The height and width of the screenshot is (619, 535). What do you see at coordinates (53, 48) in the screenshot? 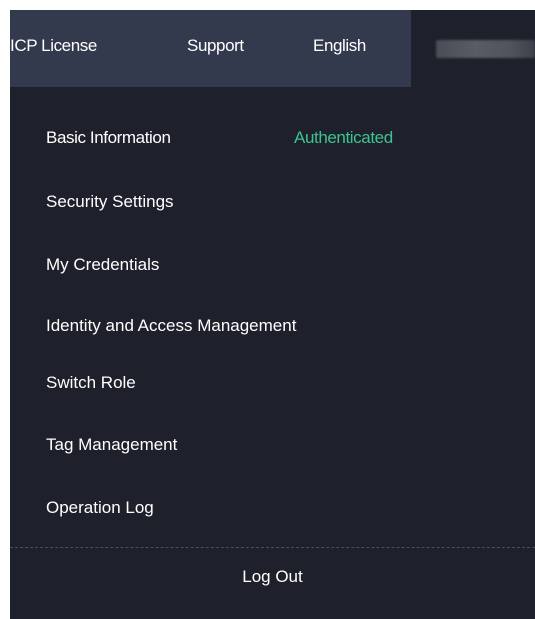
I see `icp-license-link: ICP License` at bounding box center [53, 48].